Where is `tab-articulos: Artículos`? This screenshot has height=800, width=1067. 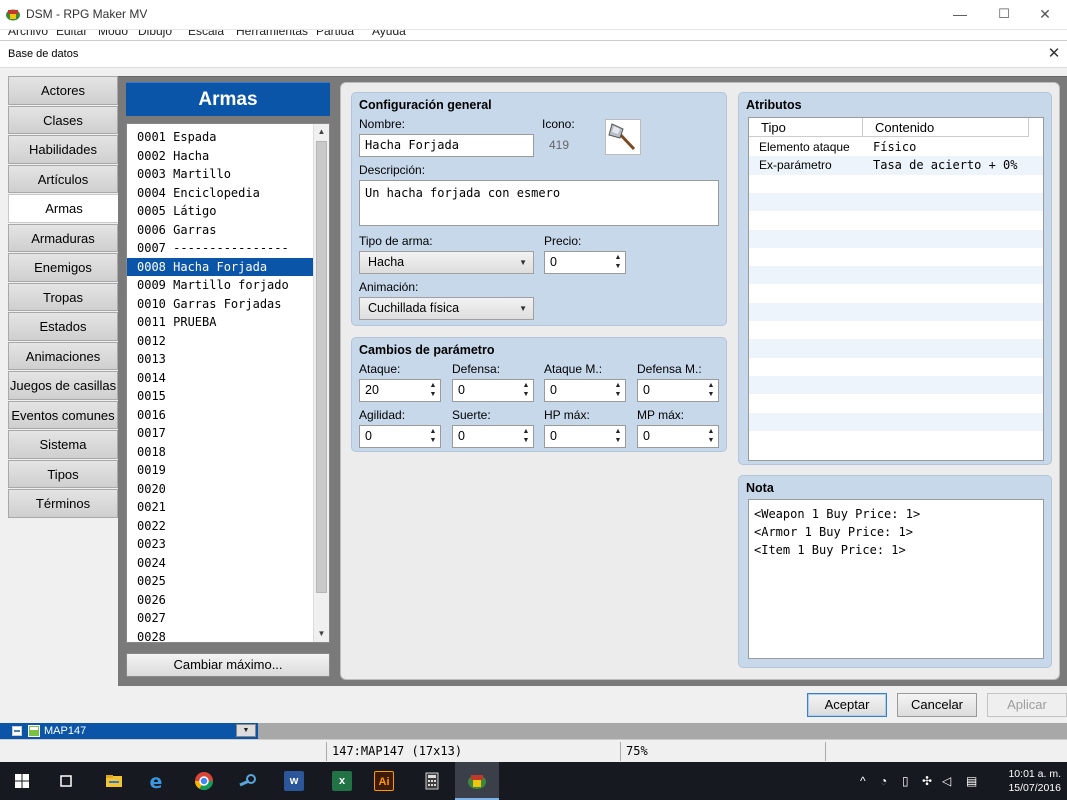
tab-articulos: Artículos is located at coordinates (63, 178).